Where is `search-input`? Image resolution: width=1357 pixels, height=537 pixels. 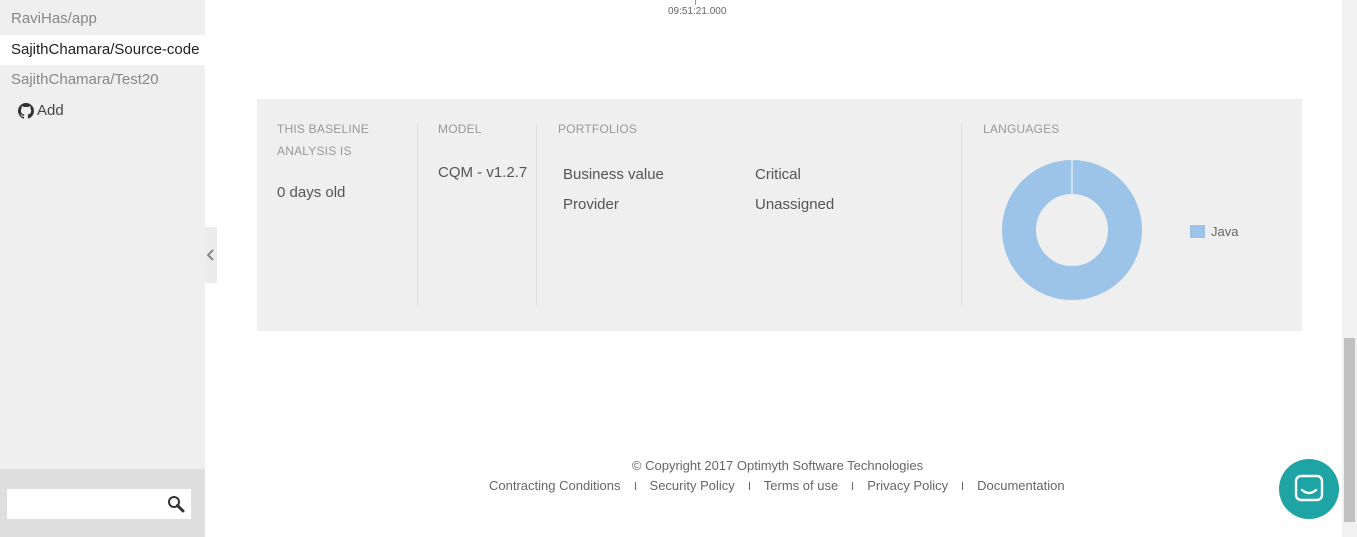 search-input is located at coordinates (88, 504).